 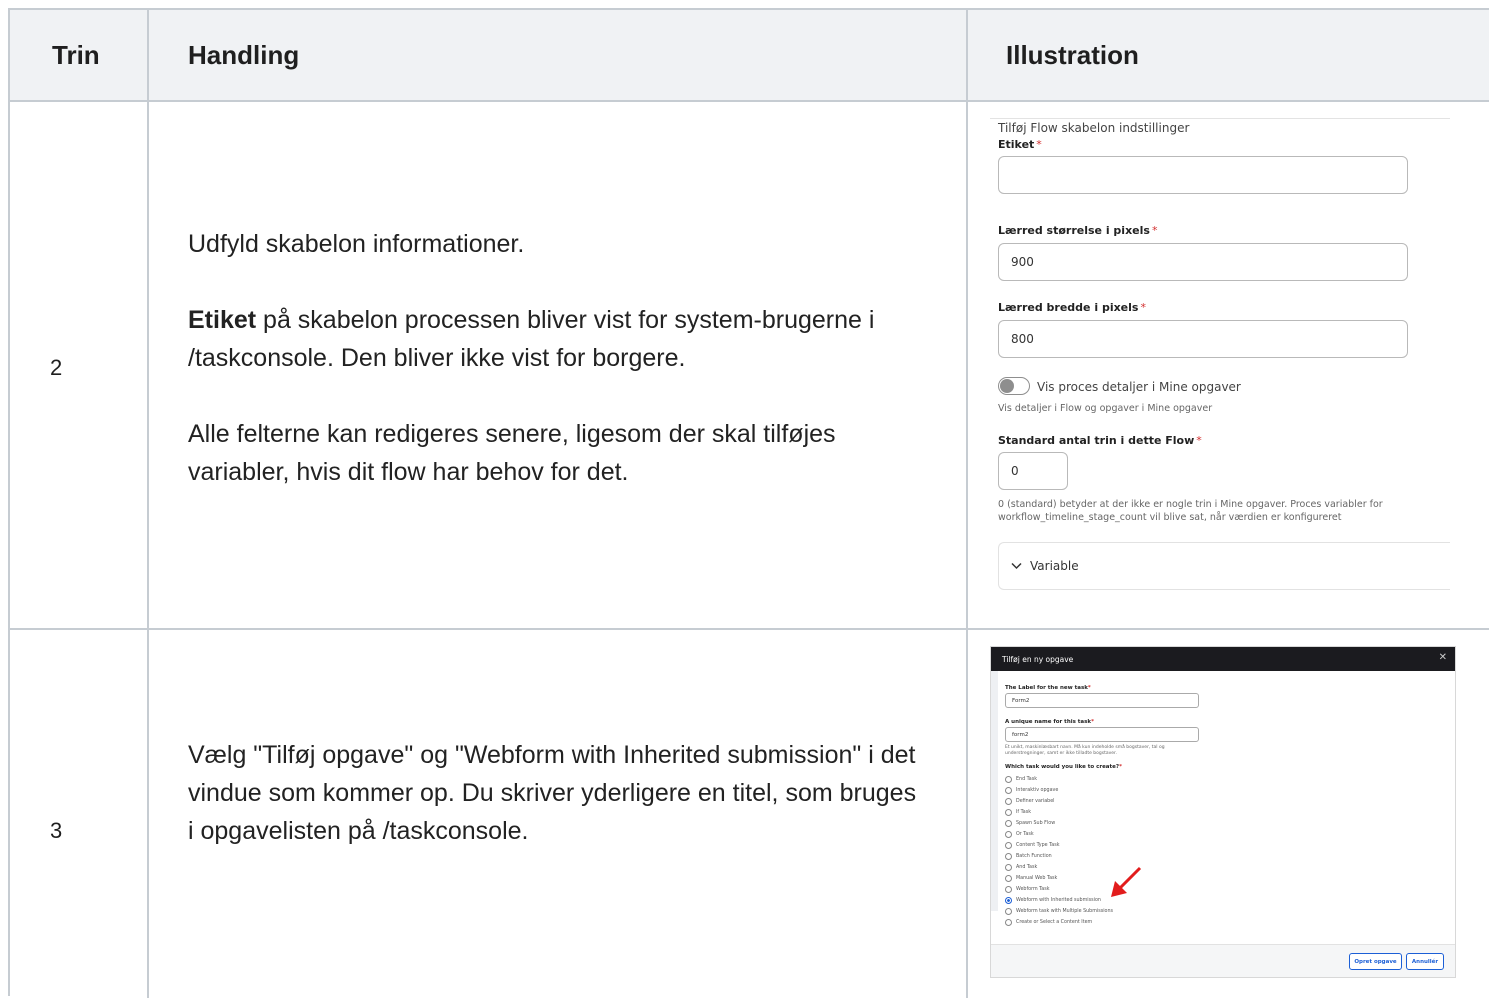 What do you see at coordinates (56, 367) in the screenshot?
I see `step-number: 2` at bounding box center [56, 367].